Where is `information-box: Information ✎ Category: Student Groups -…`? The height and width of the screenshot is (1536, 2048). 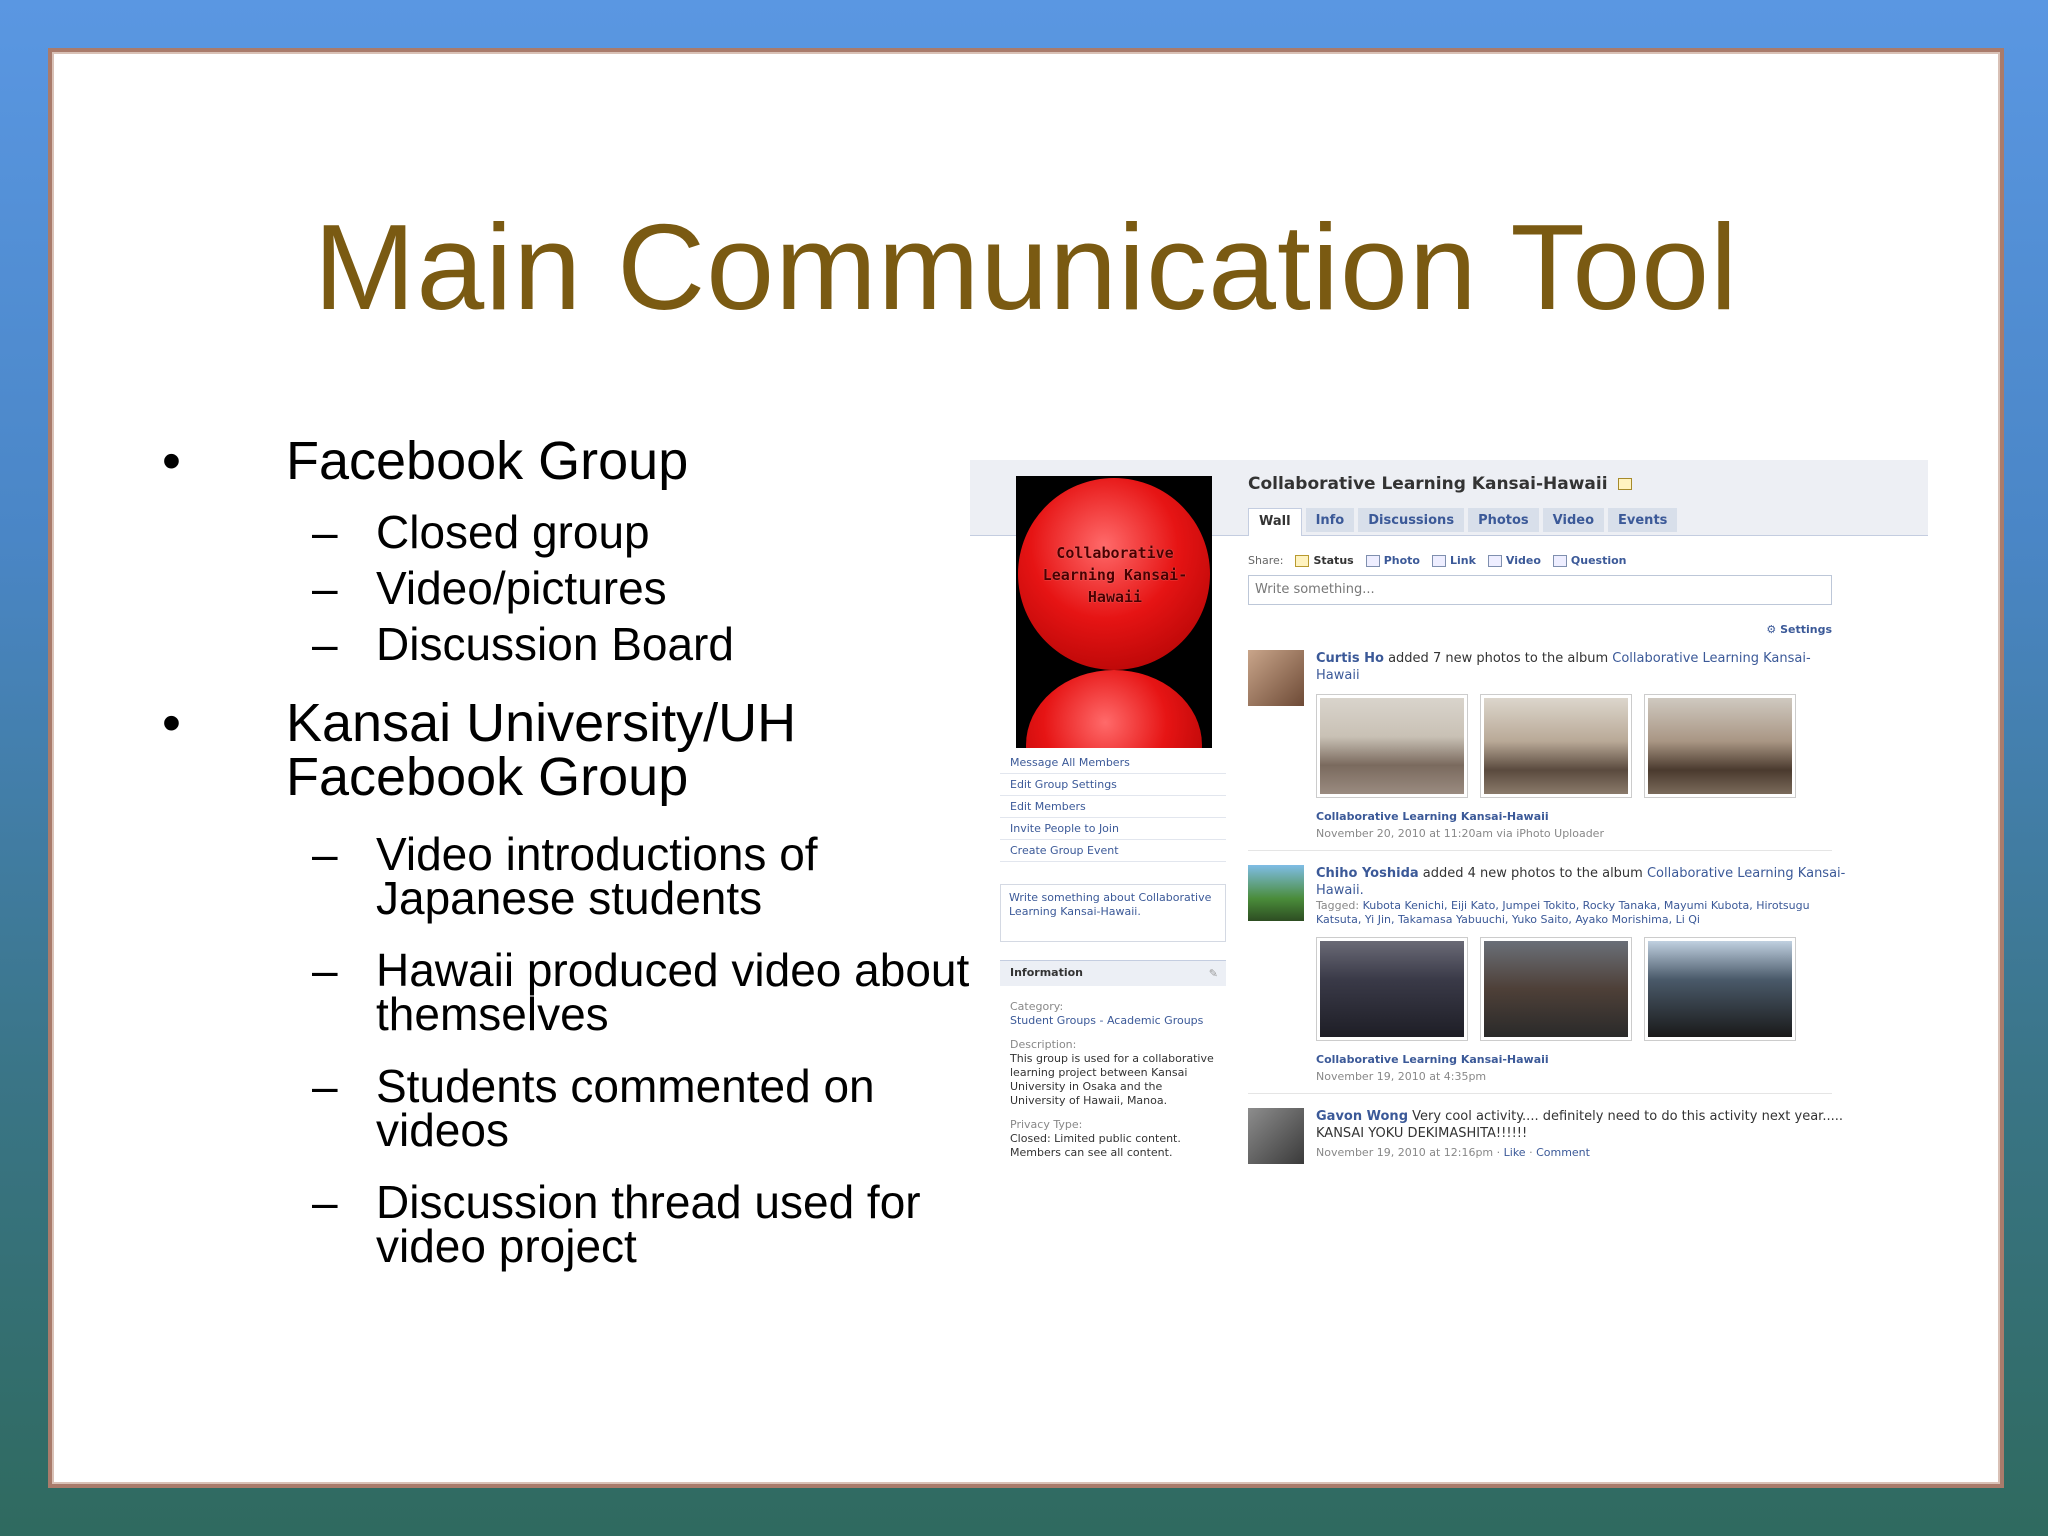
information-box: Information ✎ Category: Student Groups -… is located at coordinates (1113, 1064).